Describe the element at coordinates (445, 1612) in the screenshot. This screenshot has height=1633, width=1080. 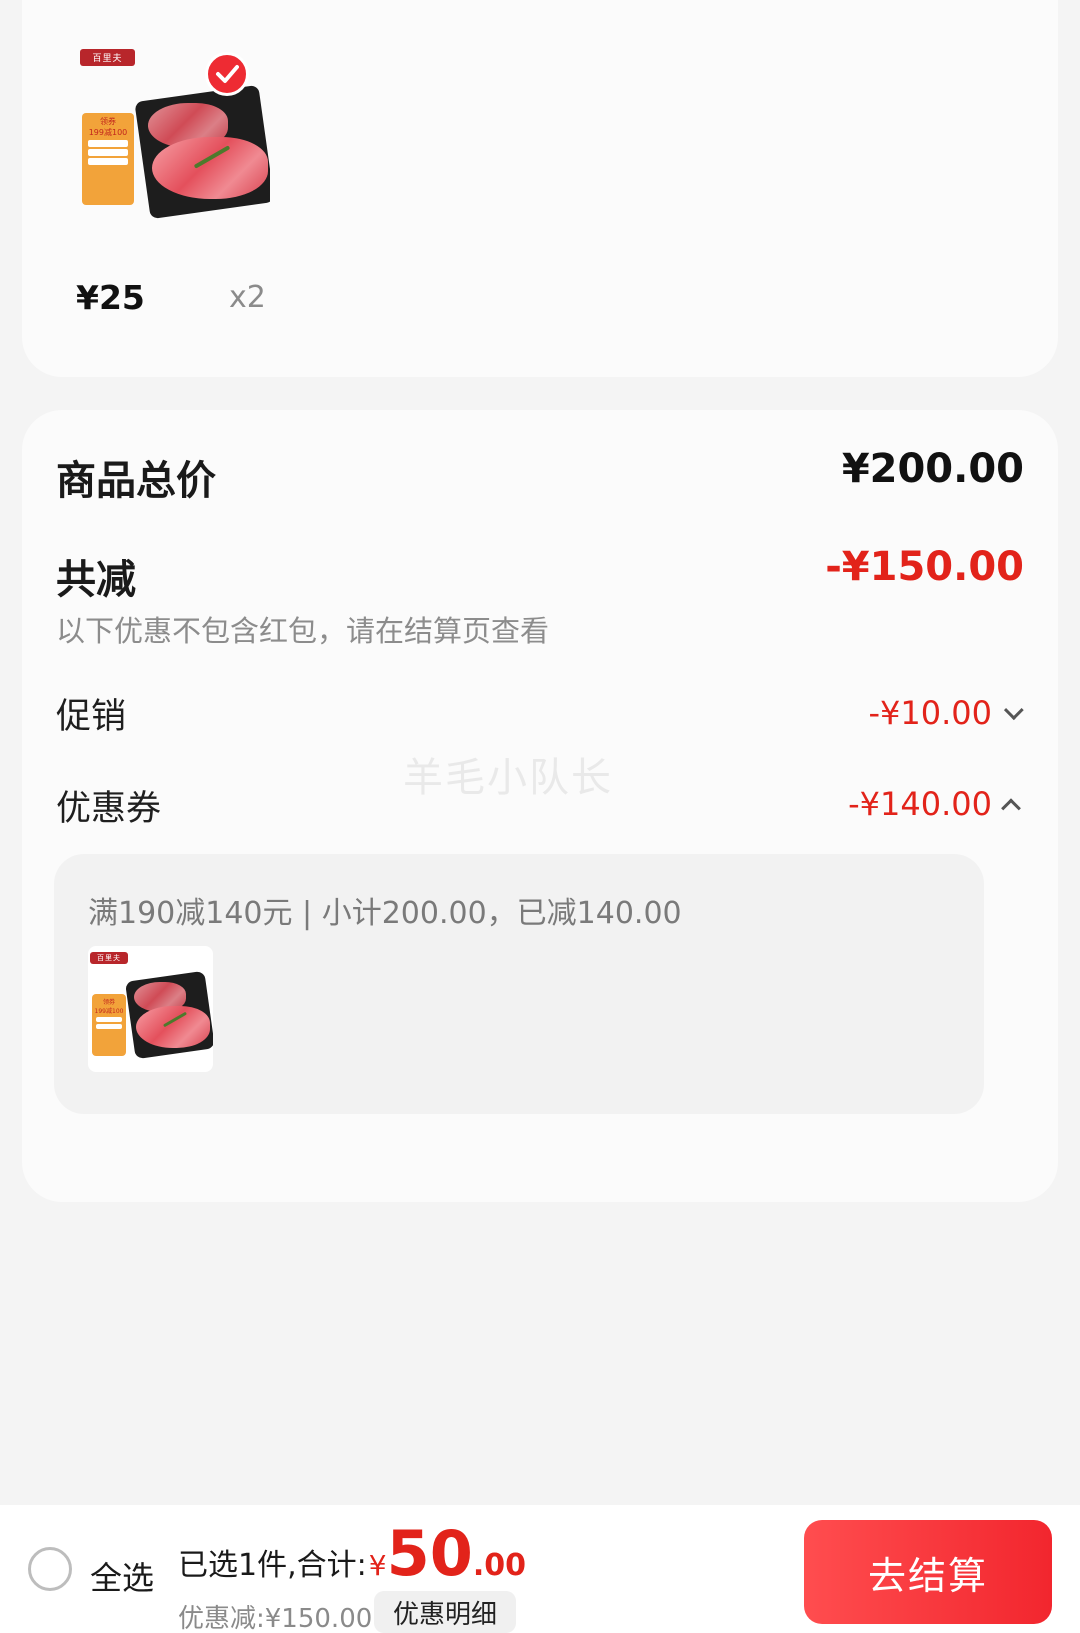
I see `discount-detail-button: 优惠明细` at that location.